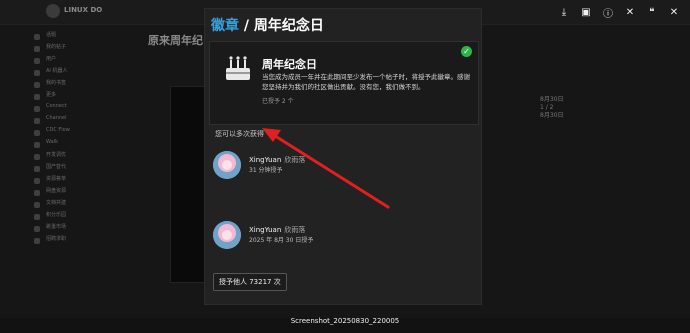 The image size is (690, 333). What do you see at coordinates (80, 192) in the screenshot?
I see `sidebar-item: 网盘资源` at bounding box center [80, 192].